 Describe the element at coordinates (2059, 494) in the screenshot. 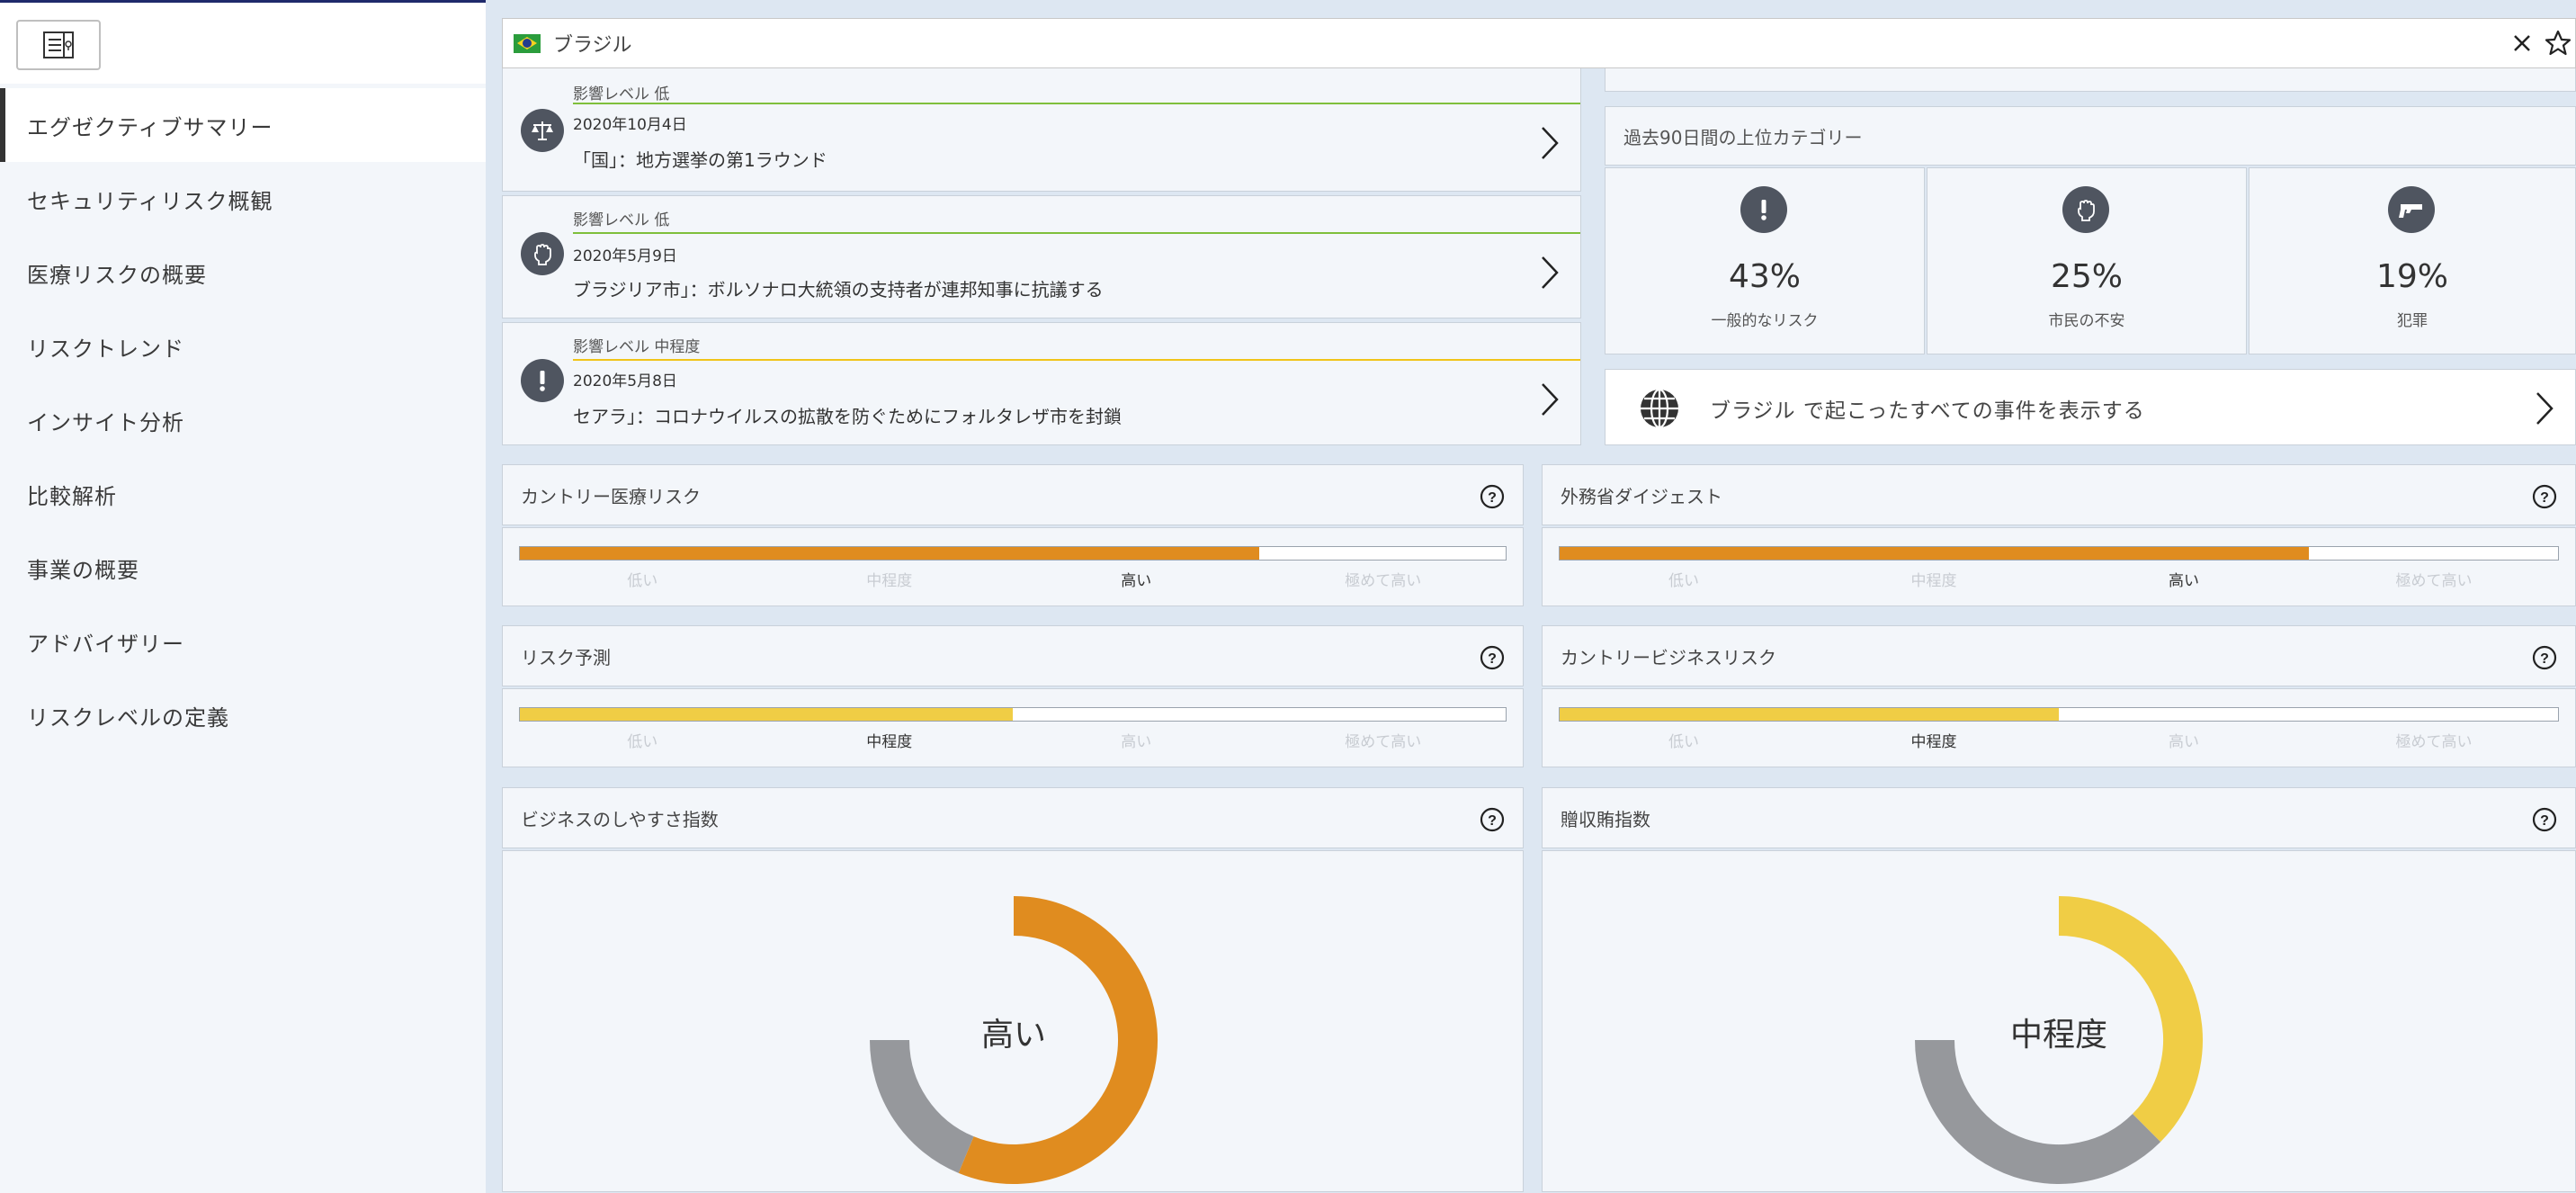

I see `mofa-digest-header: 外務省ダイジェスト ?` at that location.